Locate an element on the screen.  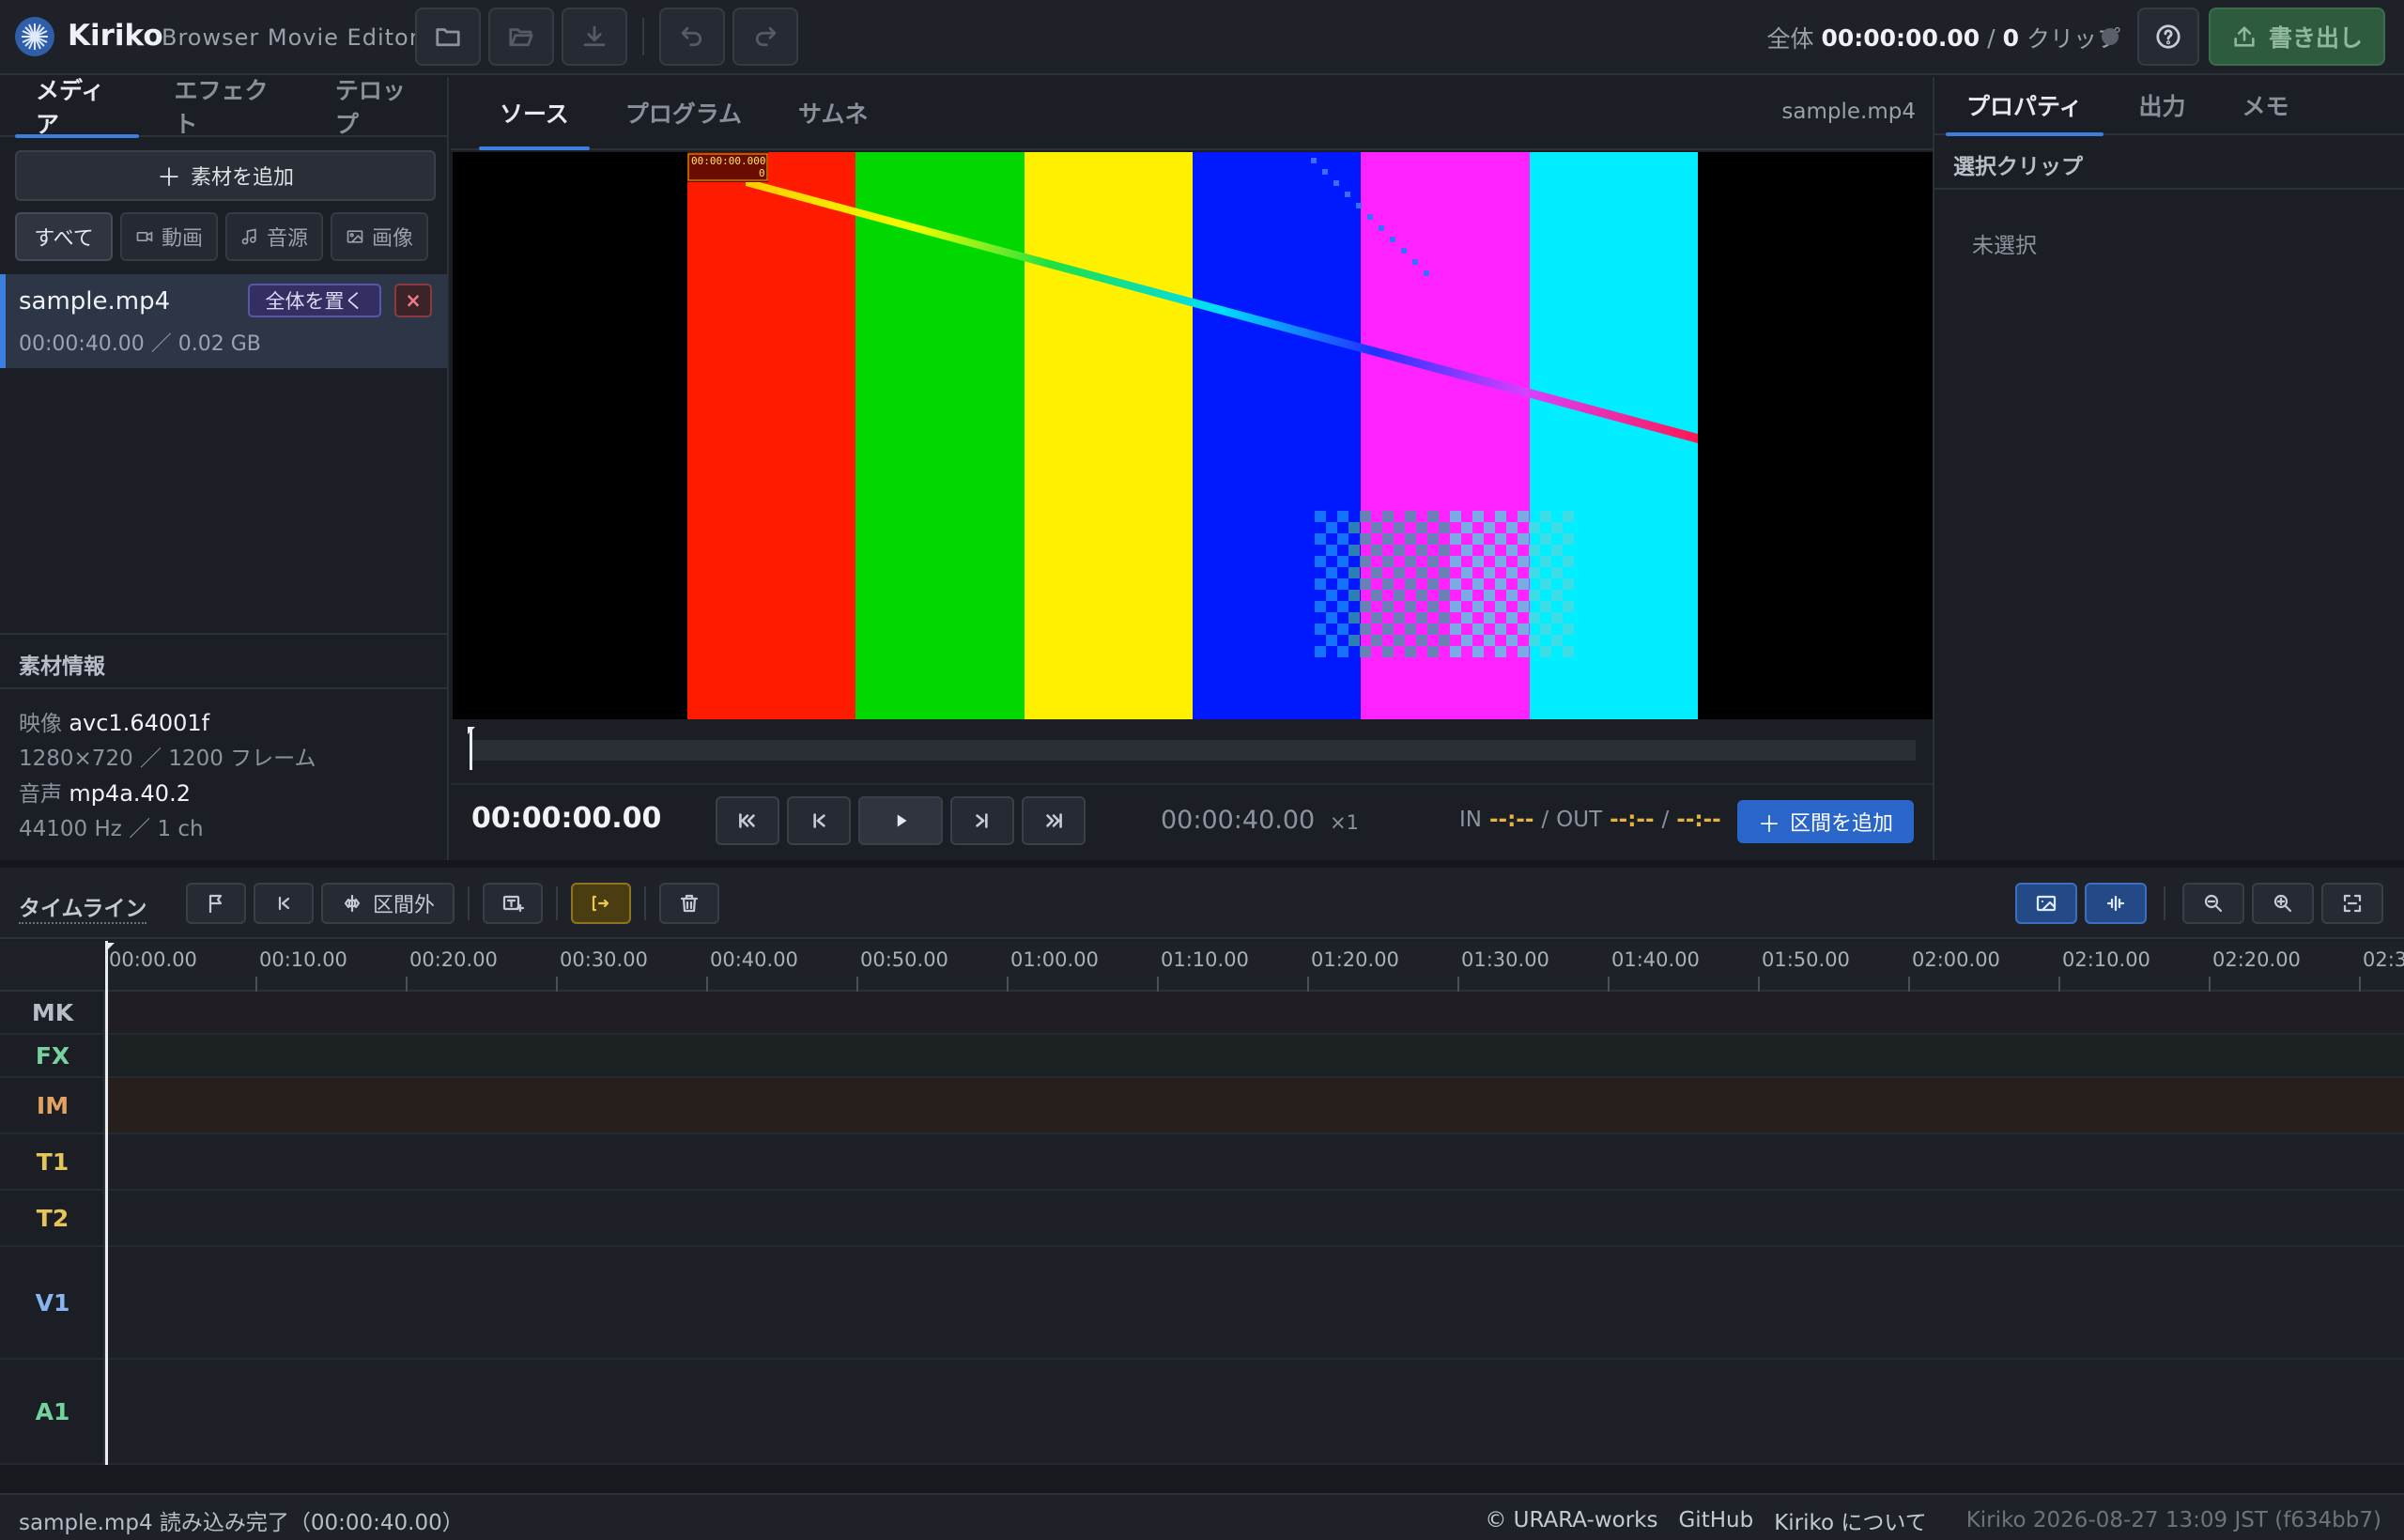
duration: 00:00:40.00 is located at coordinates (1238, 820).